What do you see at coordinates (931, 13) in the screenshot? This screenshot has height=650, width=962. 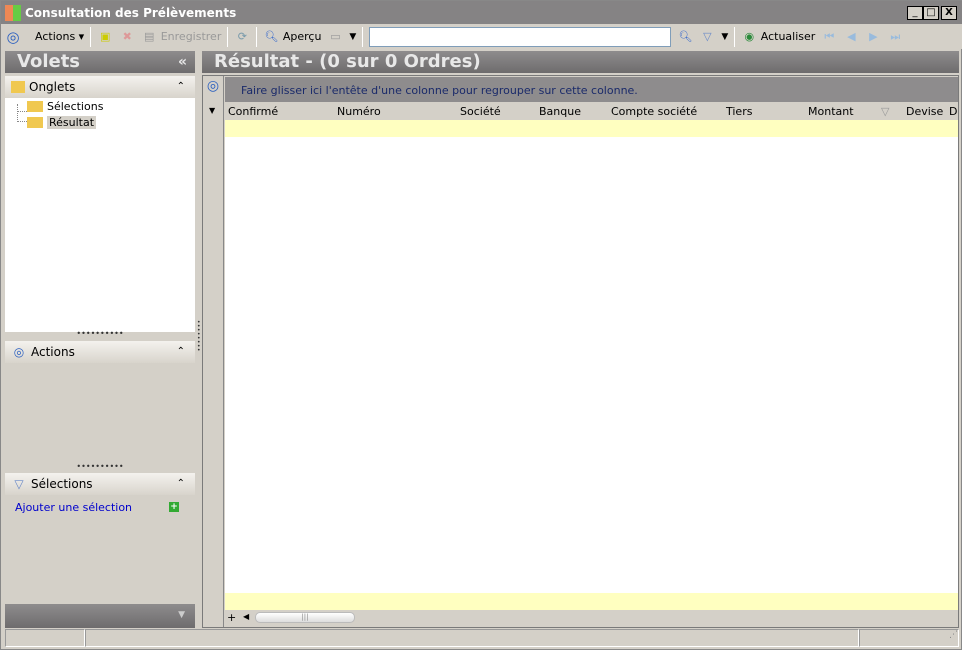 I see `maximize-button: □` at bounding box center [931, 13].